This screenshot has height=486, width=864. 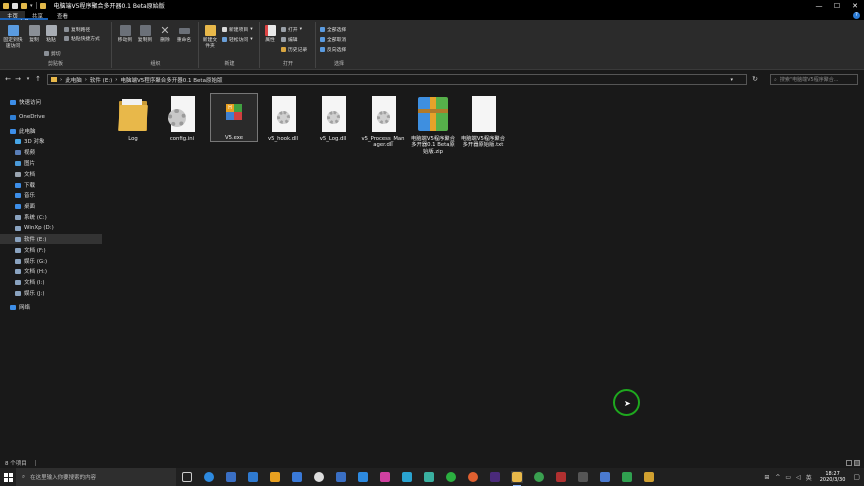 I want to click on taskbar-app-edge, so click(x=209, y=477).